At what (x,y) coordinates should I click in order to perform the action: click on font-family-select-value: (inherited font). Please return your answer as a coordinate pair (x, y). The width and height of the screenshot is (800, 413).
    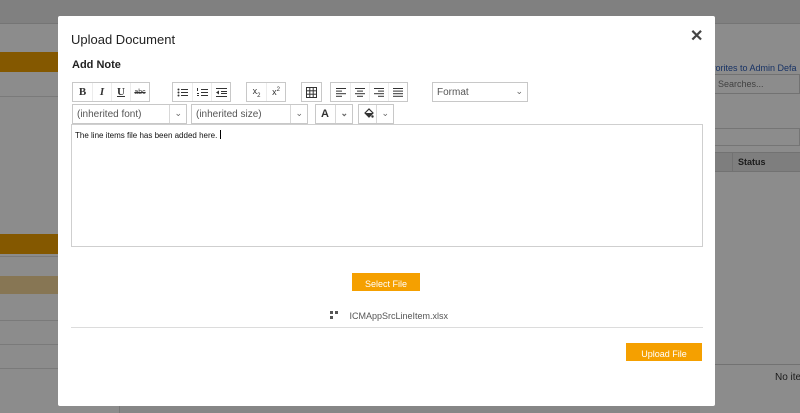
    Looking at the image, I should click on (109, 114).